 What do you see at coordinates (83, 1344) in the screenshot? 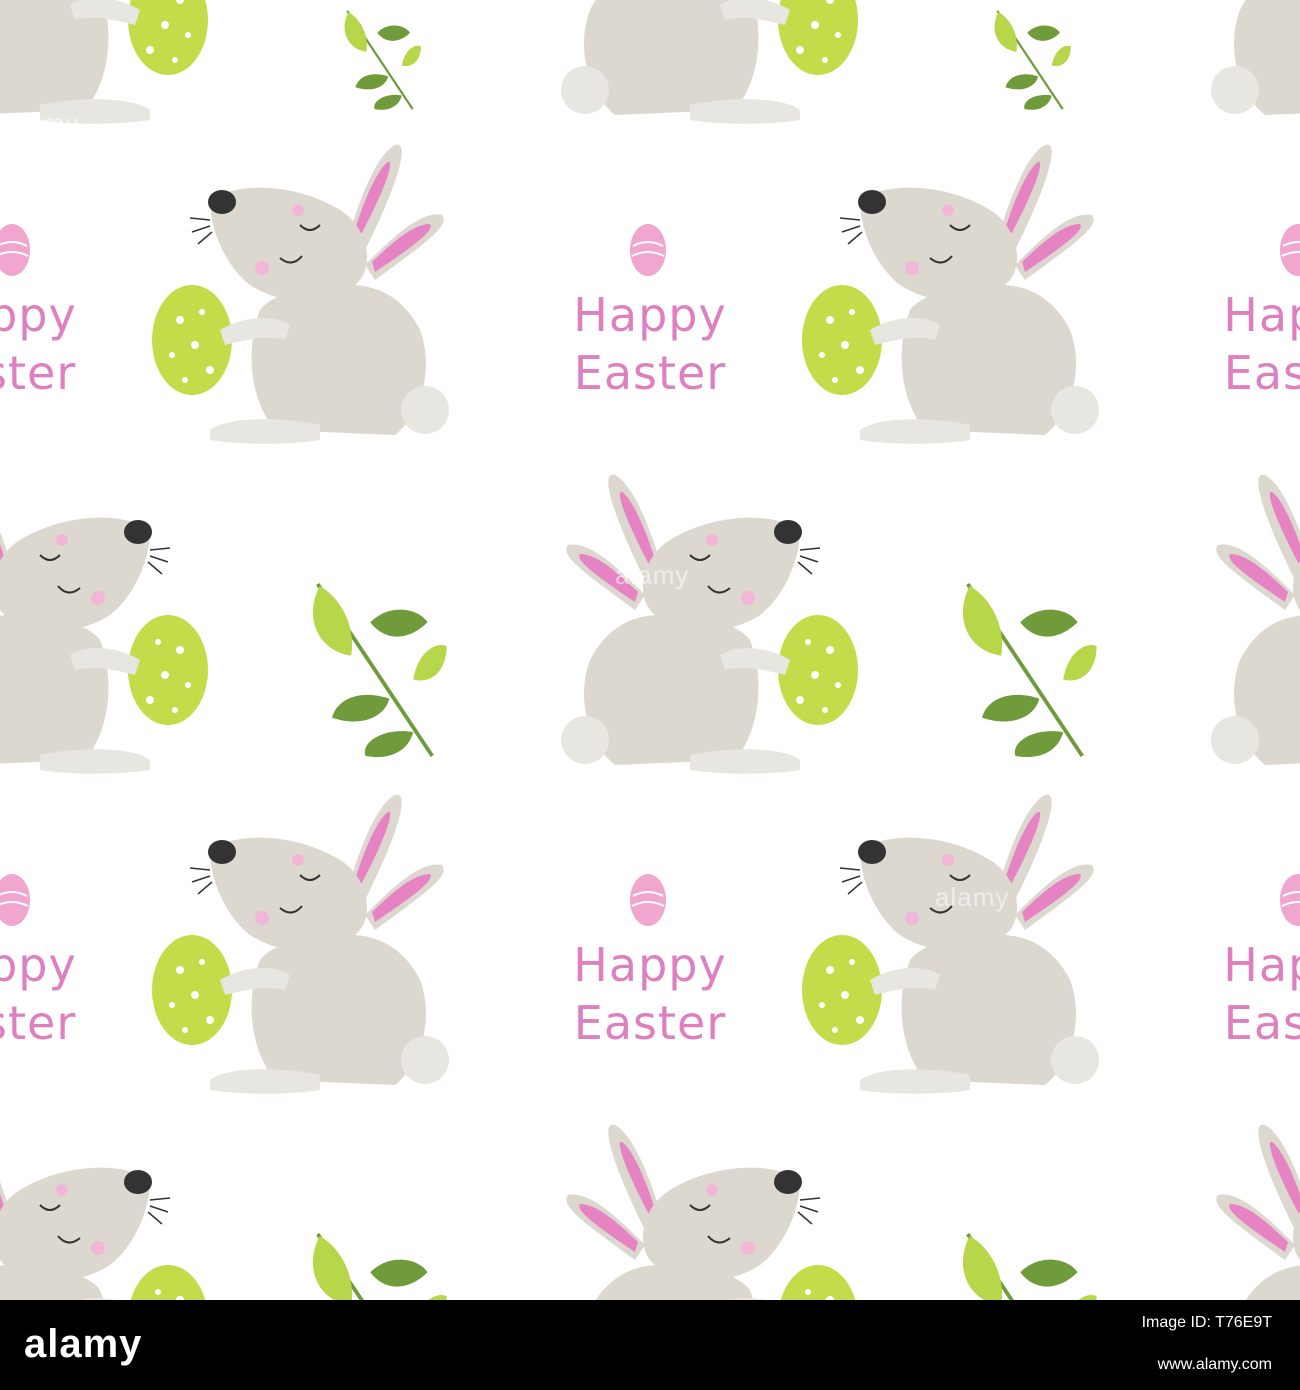
I see `footer-logo: alamy` at bounding box center [83, 1344].